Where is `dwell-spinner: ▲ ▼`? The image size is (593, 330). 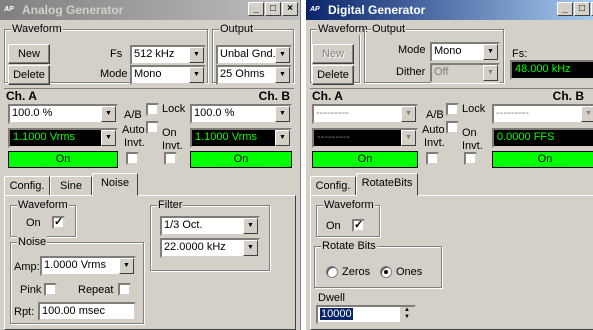
dwell-spinner: ▲ ▼ is located at coordinates (407, 314).